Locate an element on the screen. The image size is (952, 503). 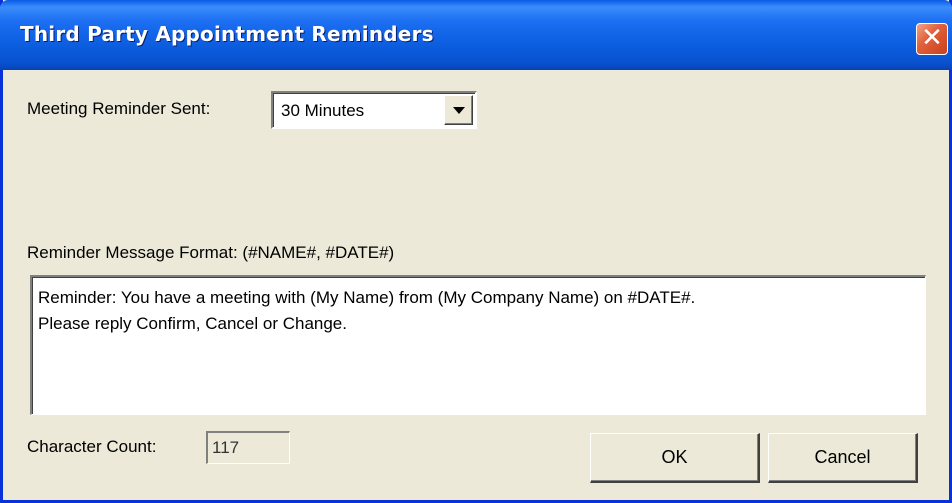
ok-button: OK is located at coordinates (675, 458).